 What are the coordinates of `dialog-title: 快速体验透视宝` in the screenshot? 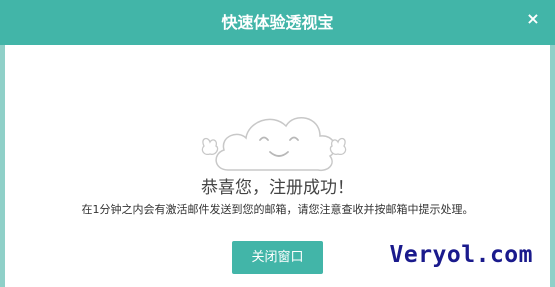 It's located at (277, 22).